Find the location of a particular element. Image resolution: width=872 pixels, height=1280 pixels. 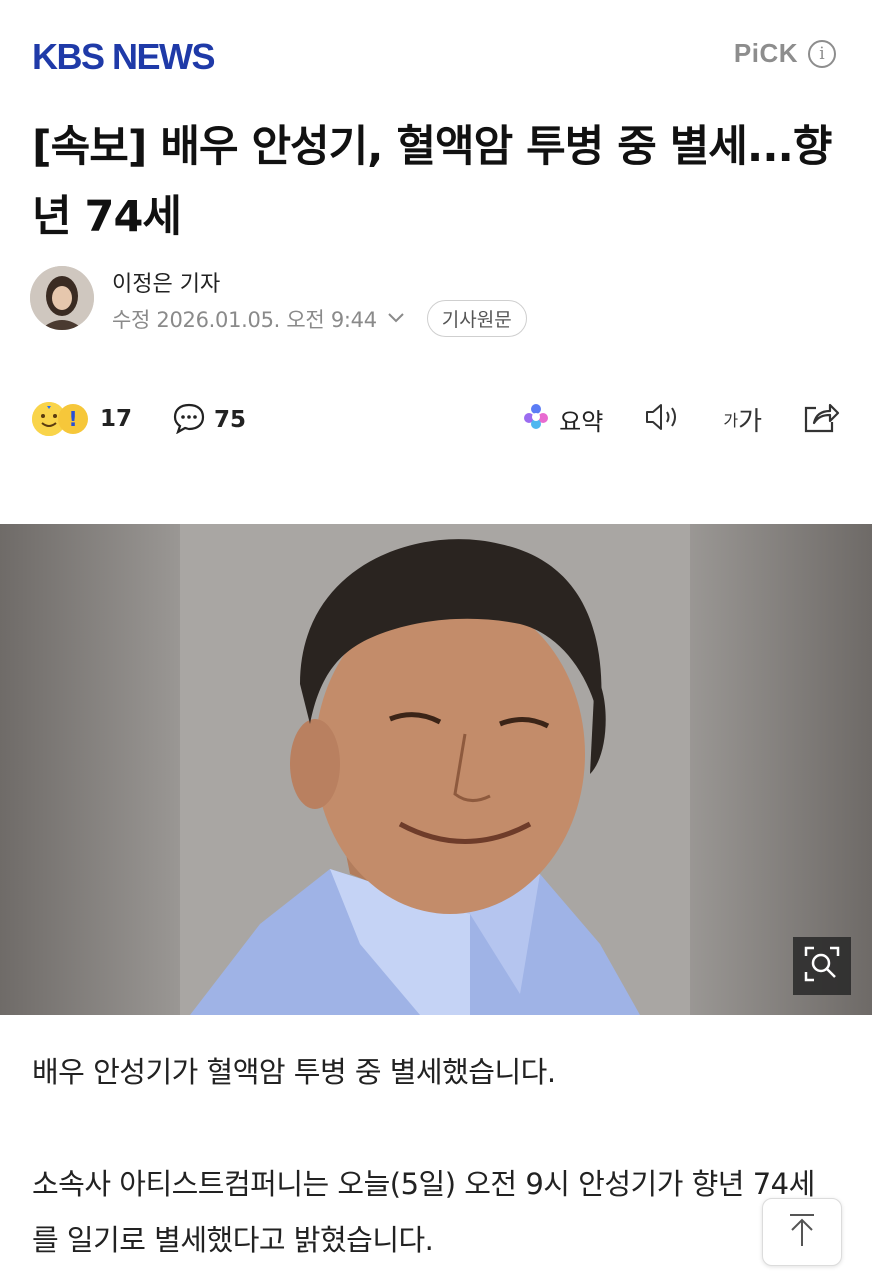

article-headline: [속보] 배우 안성기, 혈액암 투병 중 별세...향년 74세 is located at coordinates (432, 182).